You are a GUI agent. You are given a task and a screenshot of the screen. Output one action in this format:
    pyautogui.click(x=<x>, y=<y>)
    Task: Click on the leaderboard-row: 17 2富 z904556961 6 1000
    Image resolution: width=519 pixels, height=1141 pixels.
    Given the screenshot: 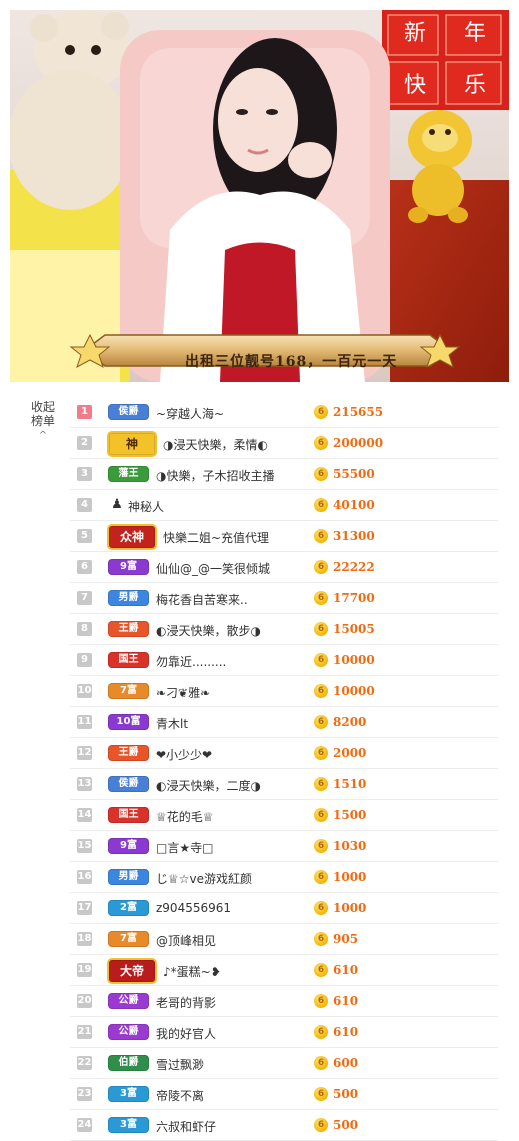 What is the action you would take?
    pyautogui.click(x=284, y=908)
    